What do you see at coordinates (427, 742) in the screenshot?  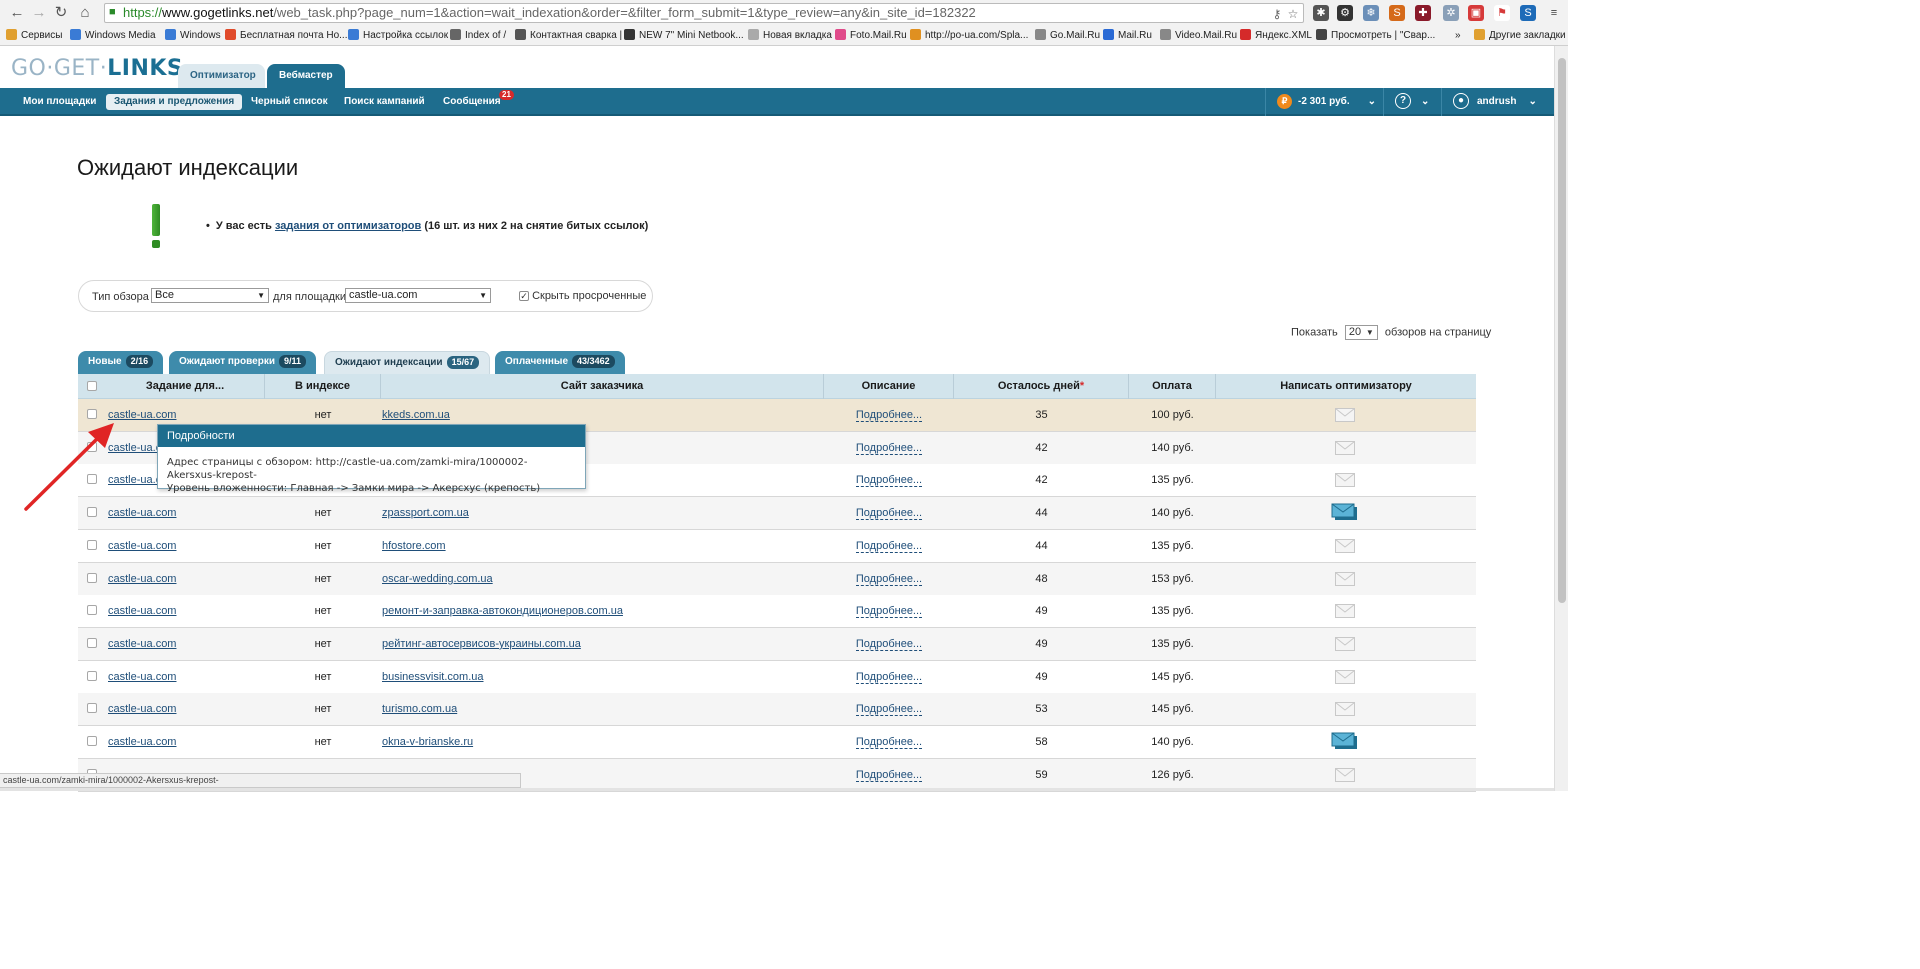 I see `cell-customer: okna-v-brianske.ru` at bounding box center [427, 742].